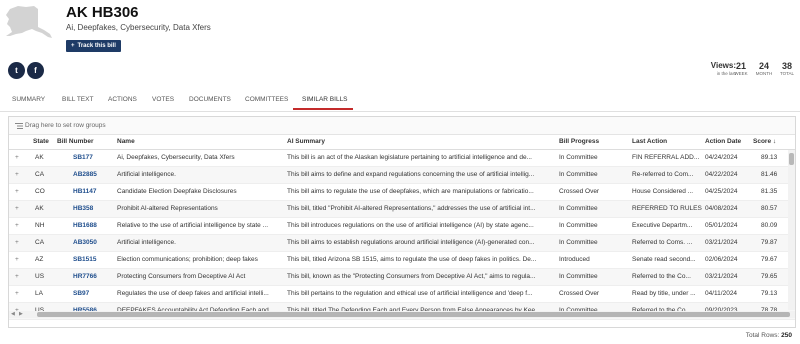  What do you see at coordinates (28, 99) in the screenshot?
I see `tab-summary: SUMMARY` at bounding box center [28, 99].